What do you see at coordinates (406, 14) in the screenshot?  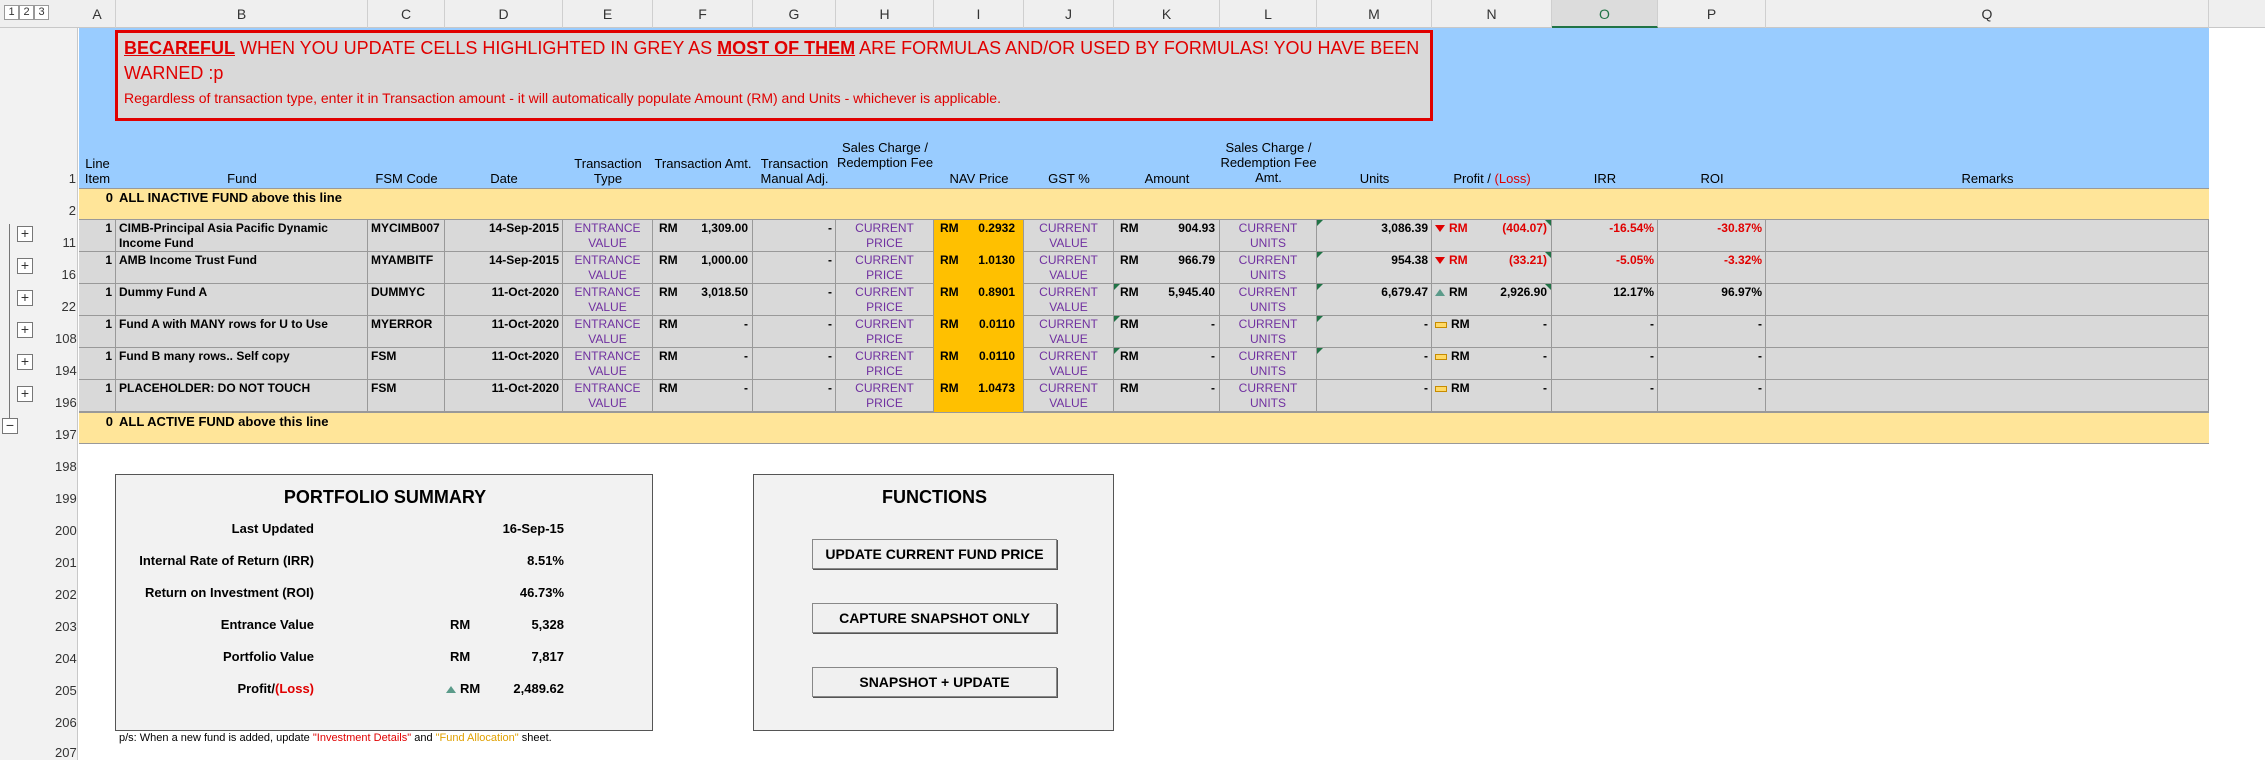 I see `column-header-c: C` at bounding box center [406, 14].